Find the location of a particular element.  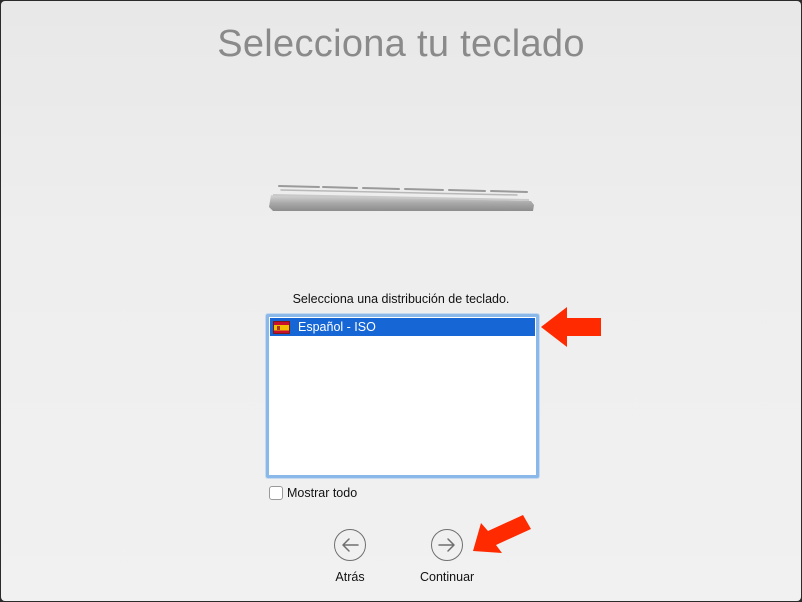

show-all-checkbox is located at coordinates (276, 493).